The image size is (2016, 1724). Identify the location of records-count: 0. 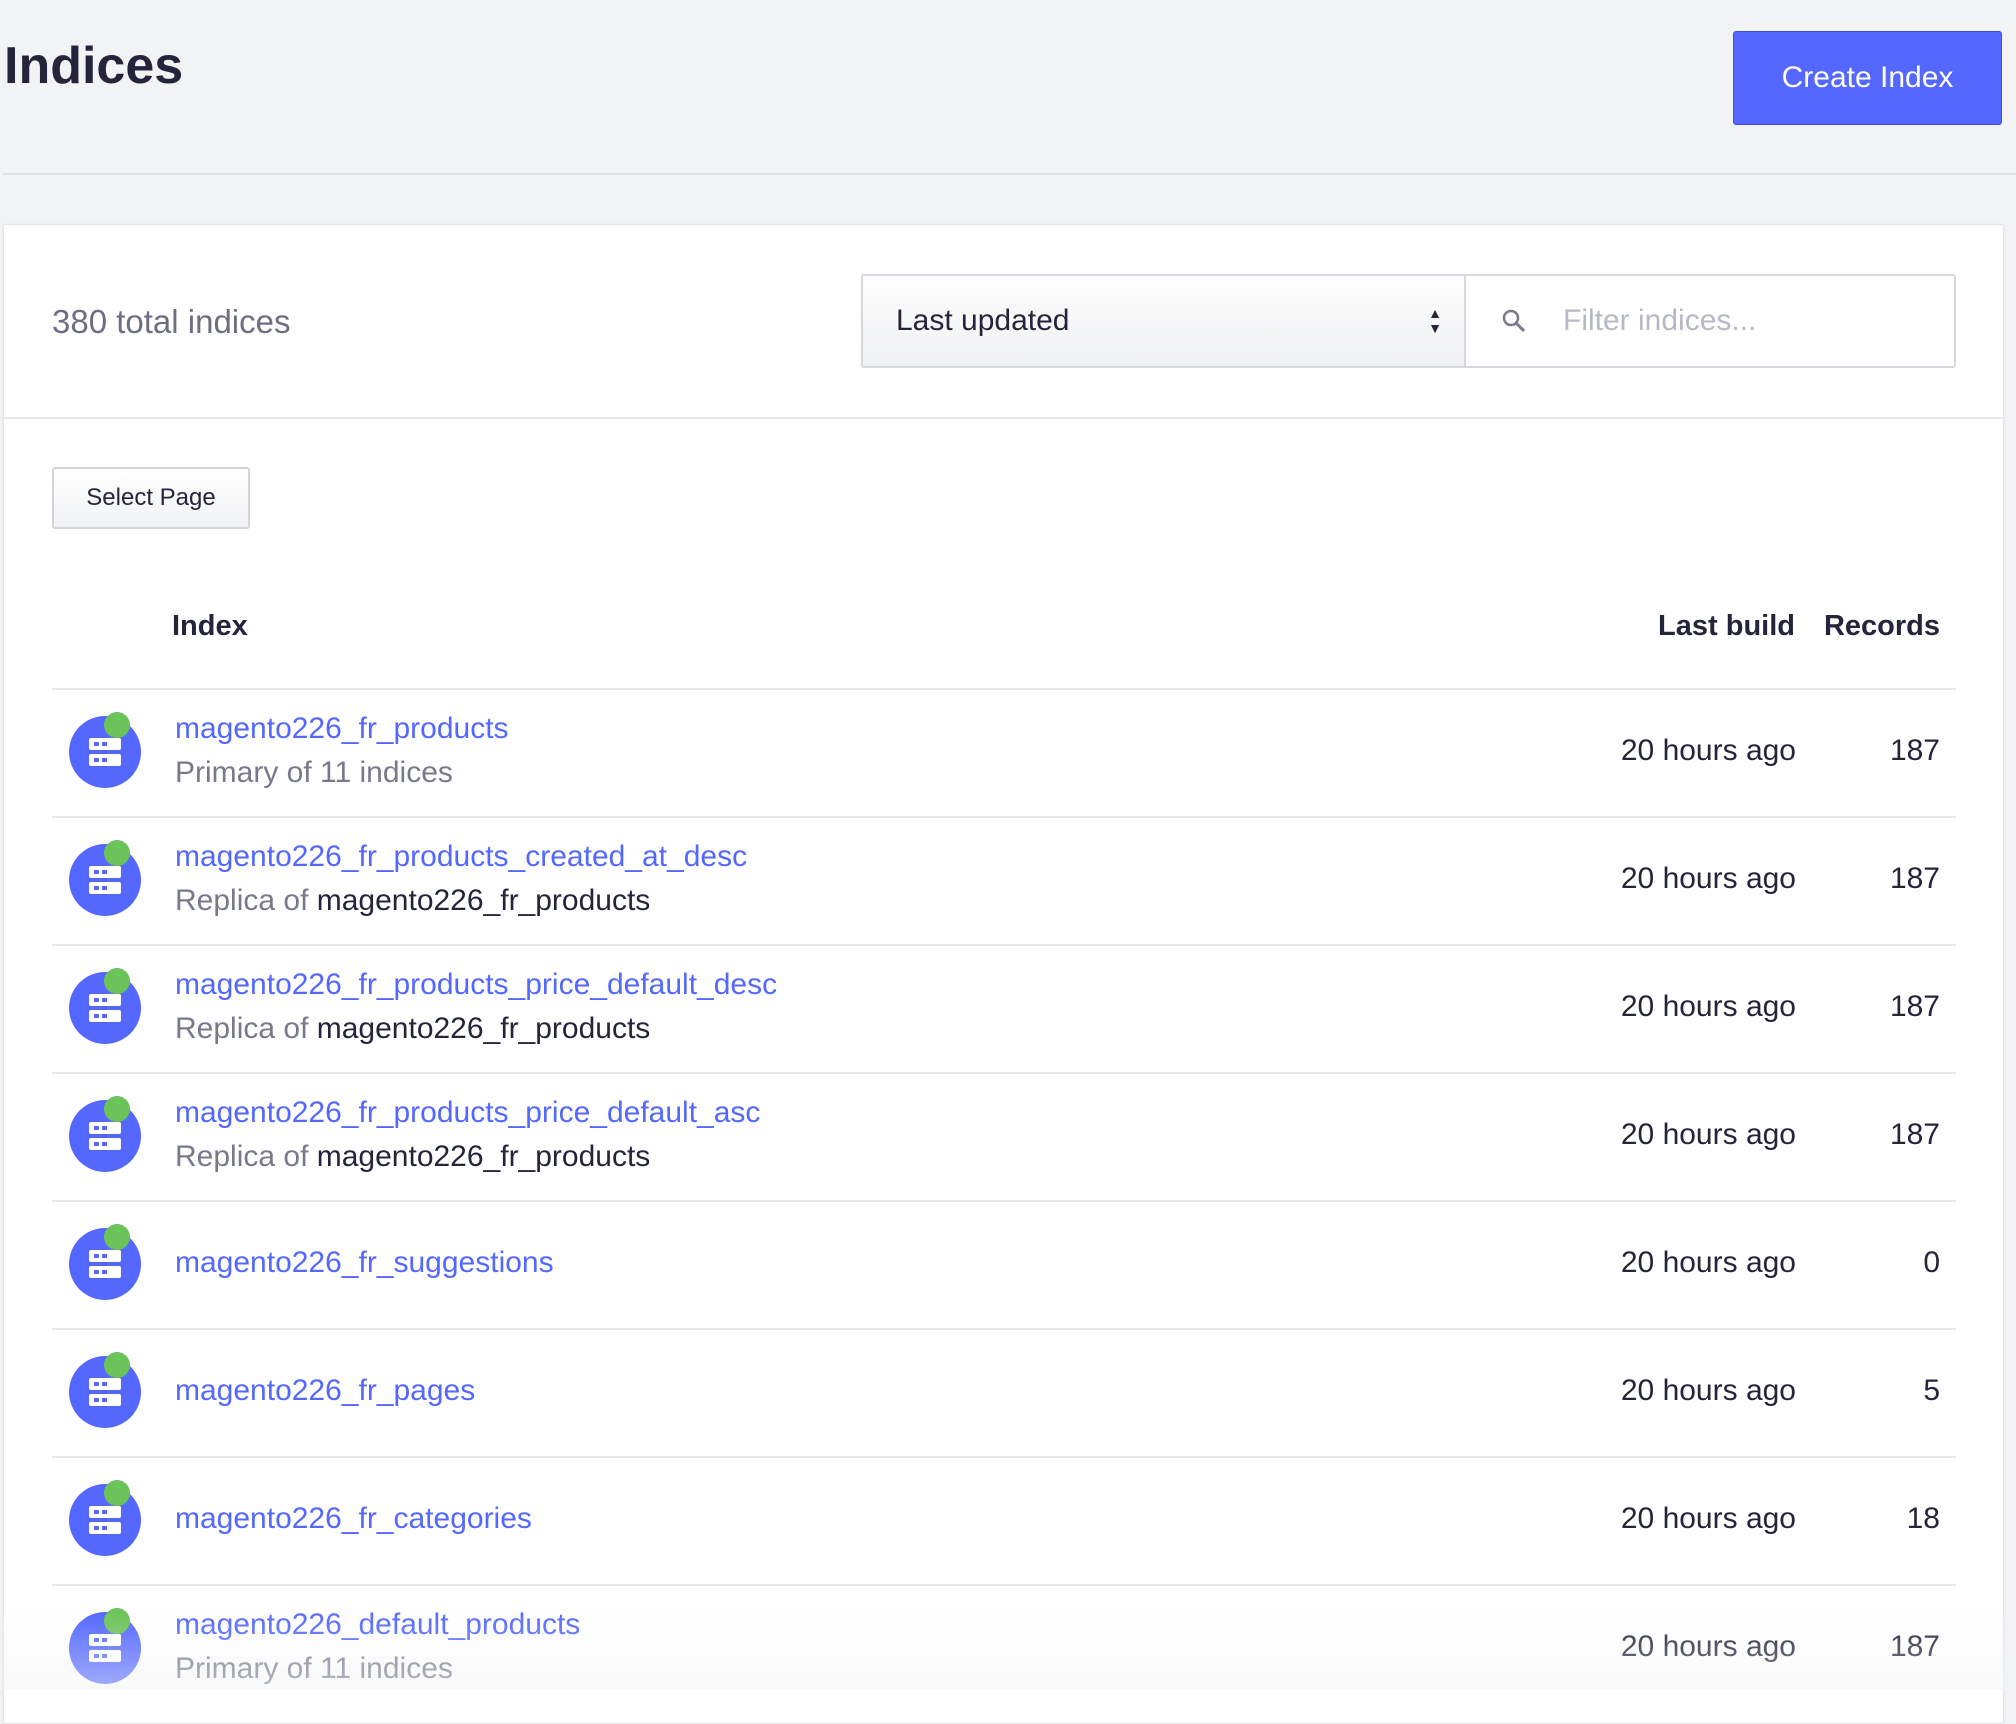
(1931, 1262).